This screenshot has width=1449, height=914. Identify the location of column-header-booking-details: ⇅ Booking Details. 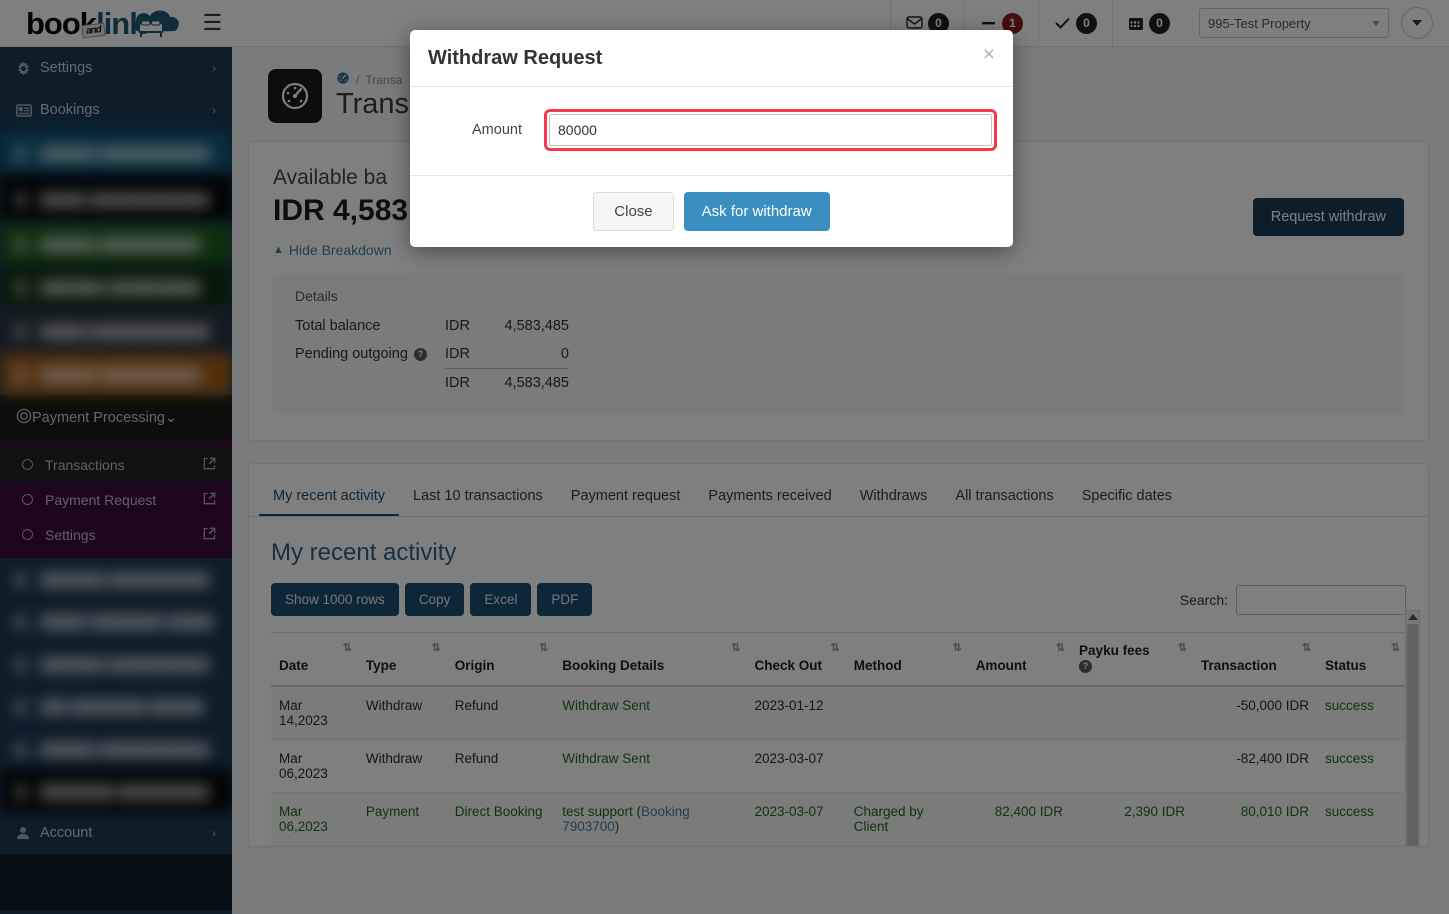
(650, 659).